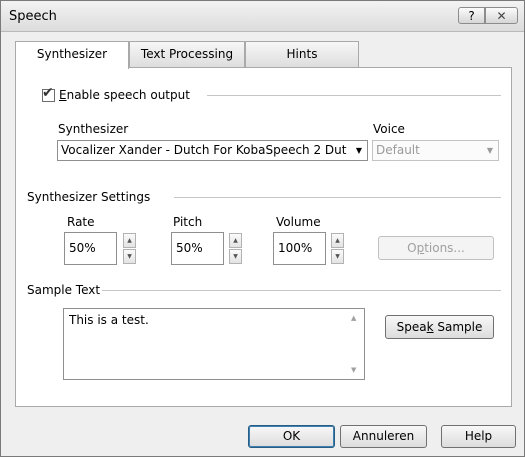 The height and width of the screenshot is (457, 525). I want to click on sample-scrollbar: ▲ ▼, so click(355, 344).